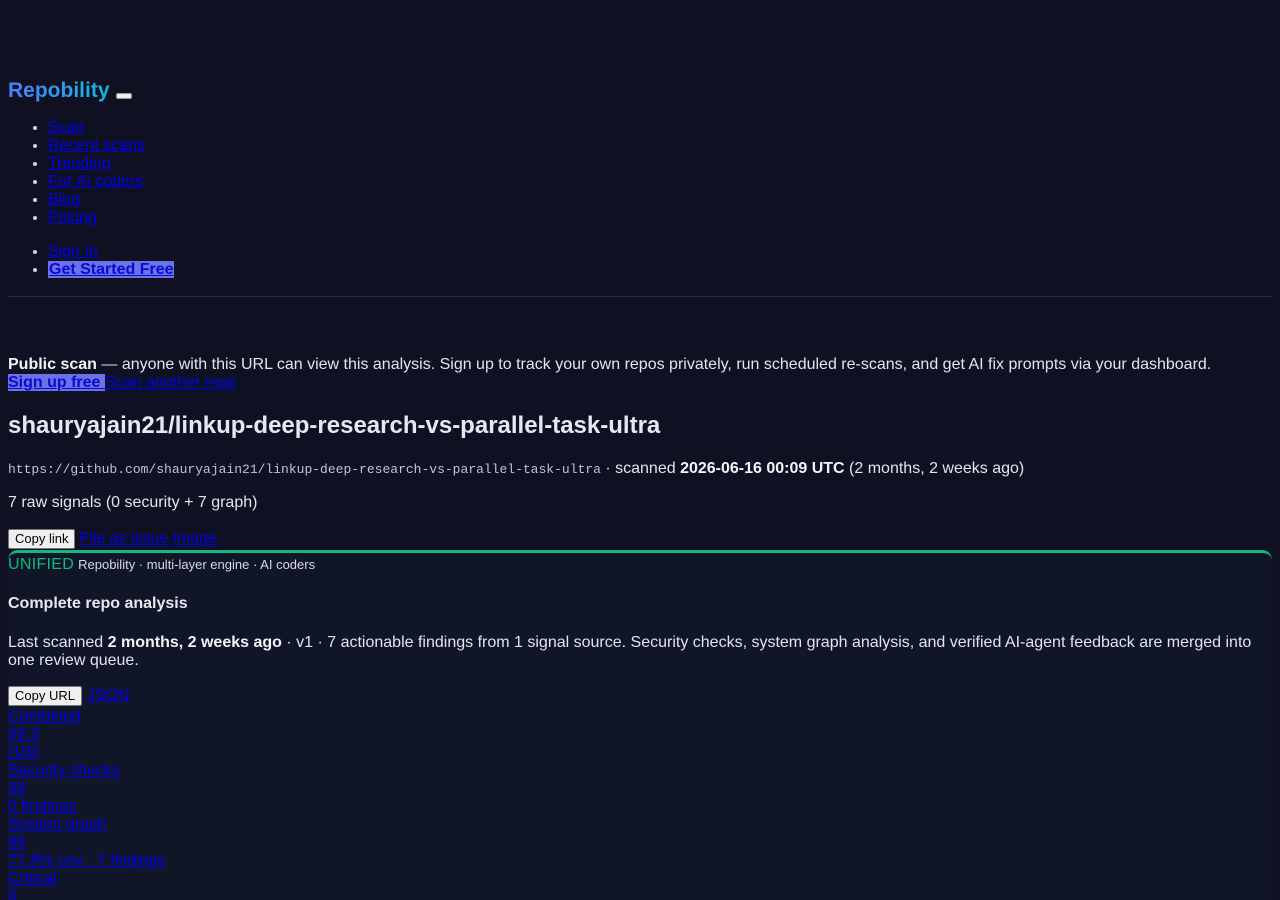 This screenshot has height=900, width=1280. I want to click on get-started-link: Get Started Free, so click(111, 269).